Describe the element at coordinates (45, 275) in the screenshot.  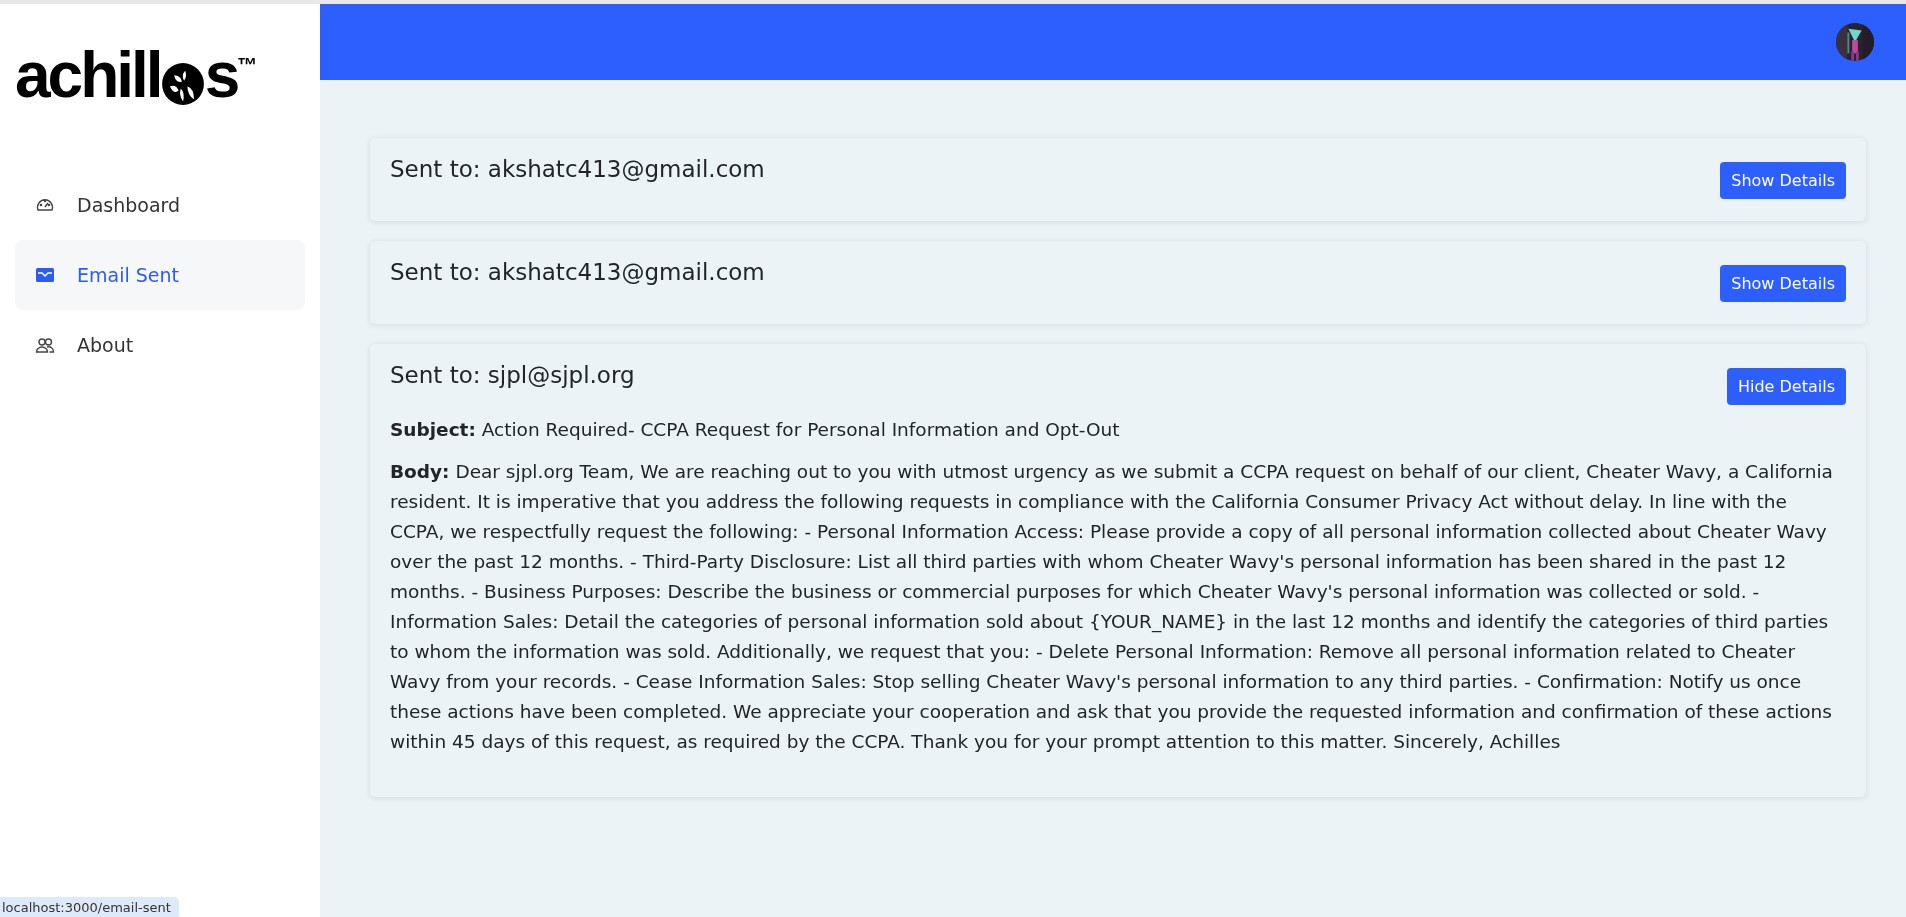
I see `envelope-icon` at that location.